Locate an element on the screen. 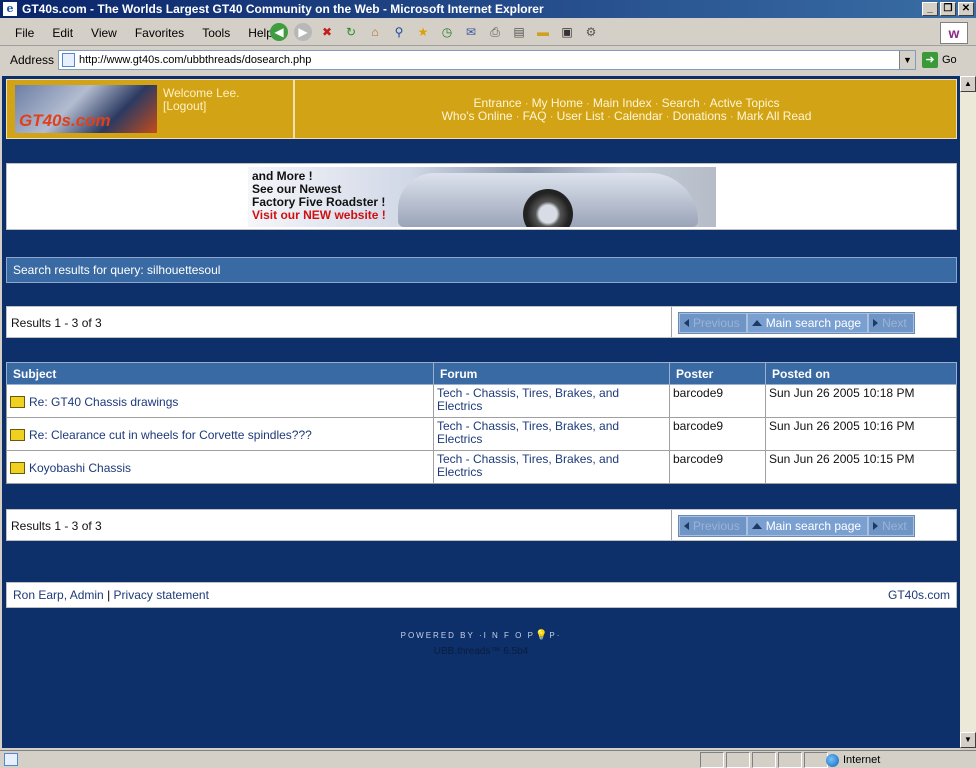 Image resolution: width=976 pixels, height=768 pixels. banner-line-4: Visit our NEW website ! is located at coordinates (319, 215).